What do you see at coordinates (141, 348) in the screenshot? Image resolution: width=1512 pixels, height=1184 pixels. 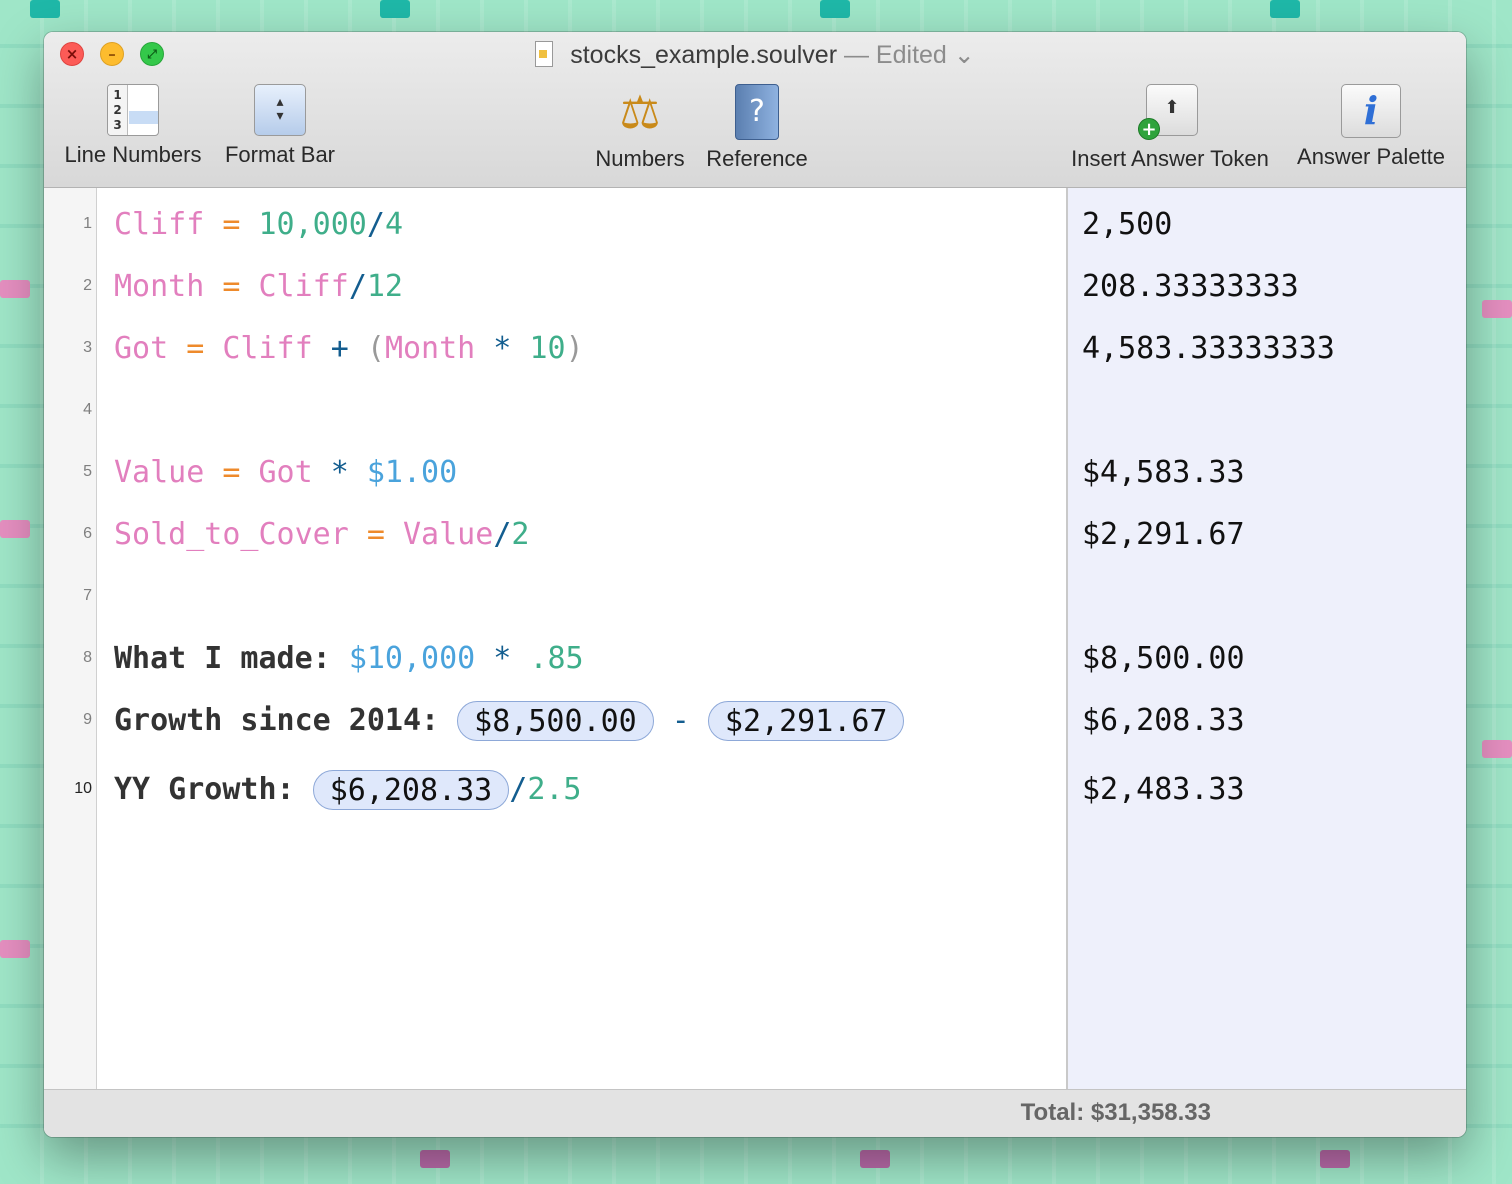 I see `expression-fragment: Got` at bounding box center [141, 348].